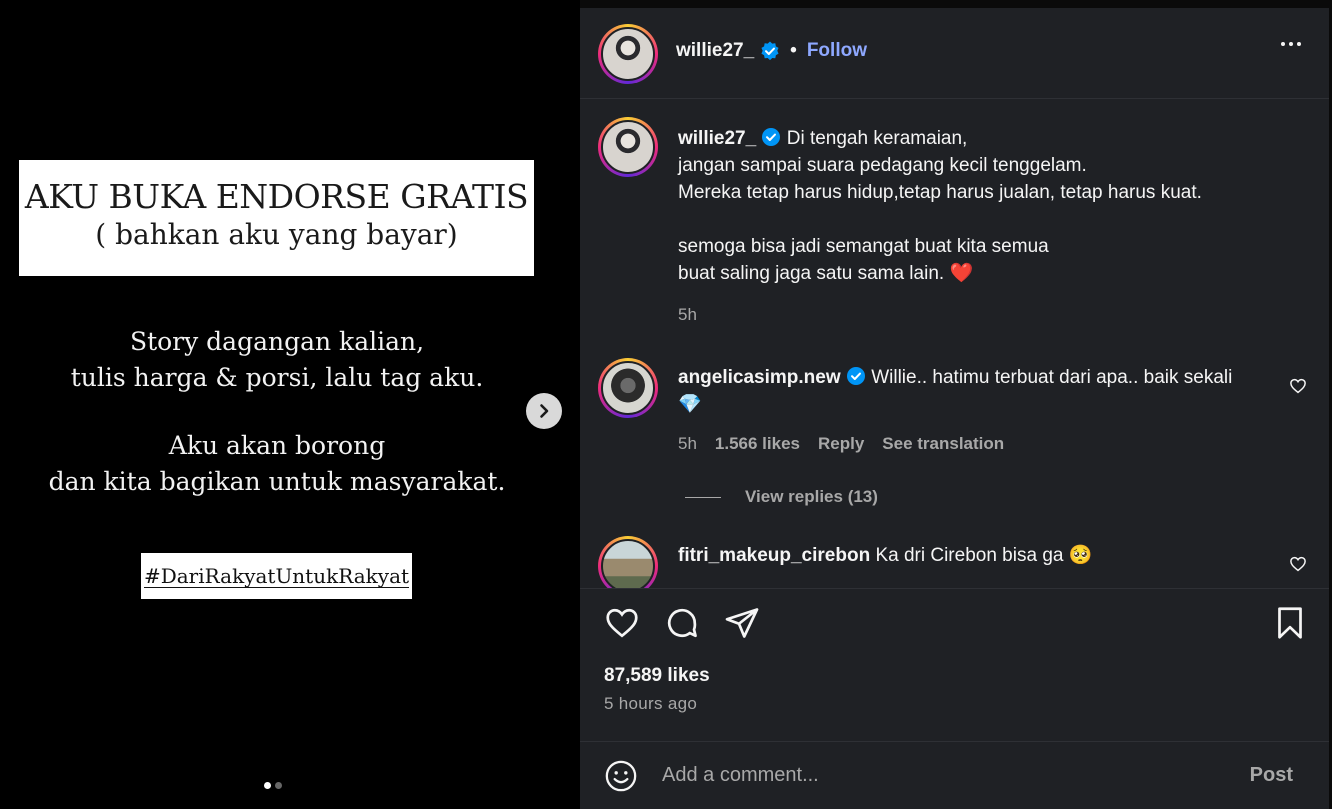 The image size is (1332, 809). What do you see at coordinates (657, 676) in the screenshot?
I see `likes-count: 87,589 likes` at bounding box center [657, 676].